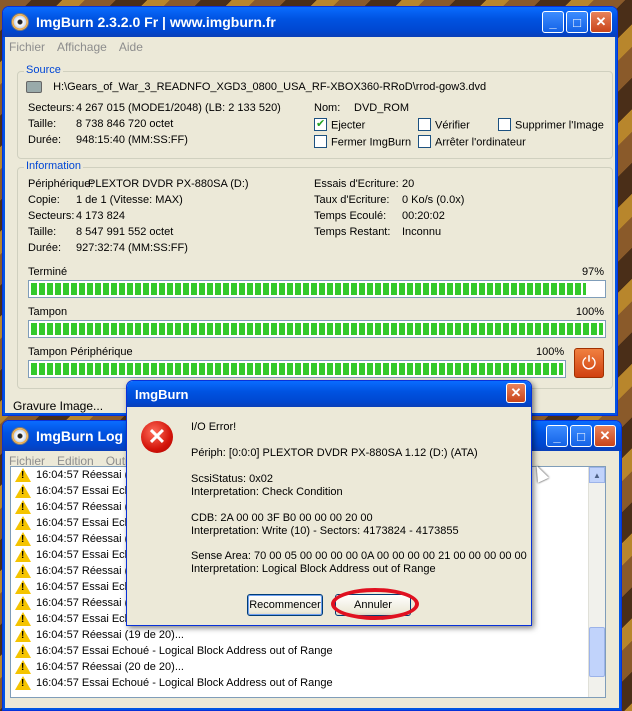  Describe the element at coordinates (267, 492) in the screenshot. I see `dialog-line-3: Interpretation: Check Condition` at that location.